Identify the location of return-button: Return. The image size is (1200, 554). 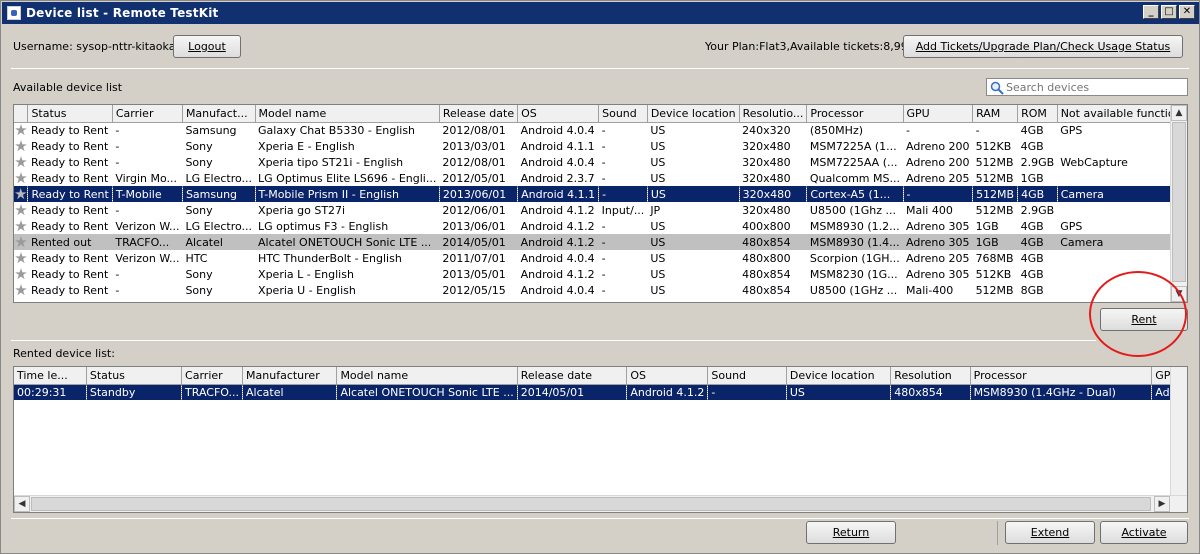
(851, 532).